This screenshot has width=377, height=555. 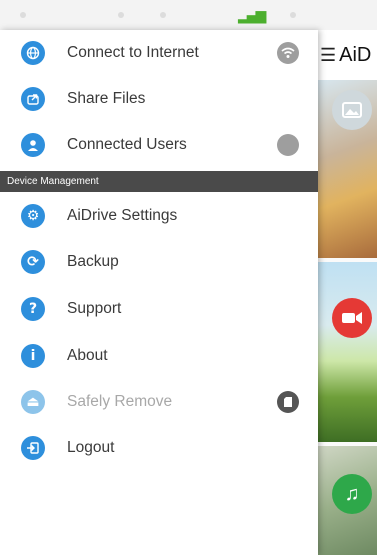 What do you see at coordinates (288, 145) in the screenshot?
I see `status-dot-icon` at bounding box center [288, 145].